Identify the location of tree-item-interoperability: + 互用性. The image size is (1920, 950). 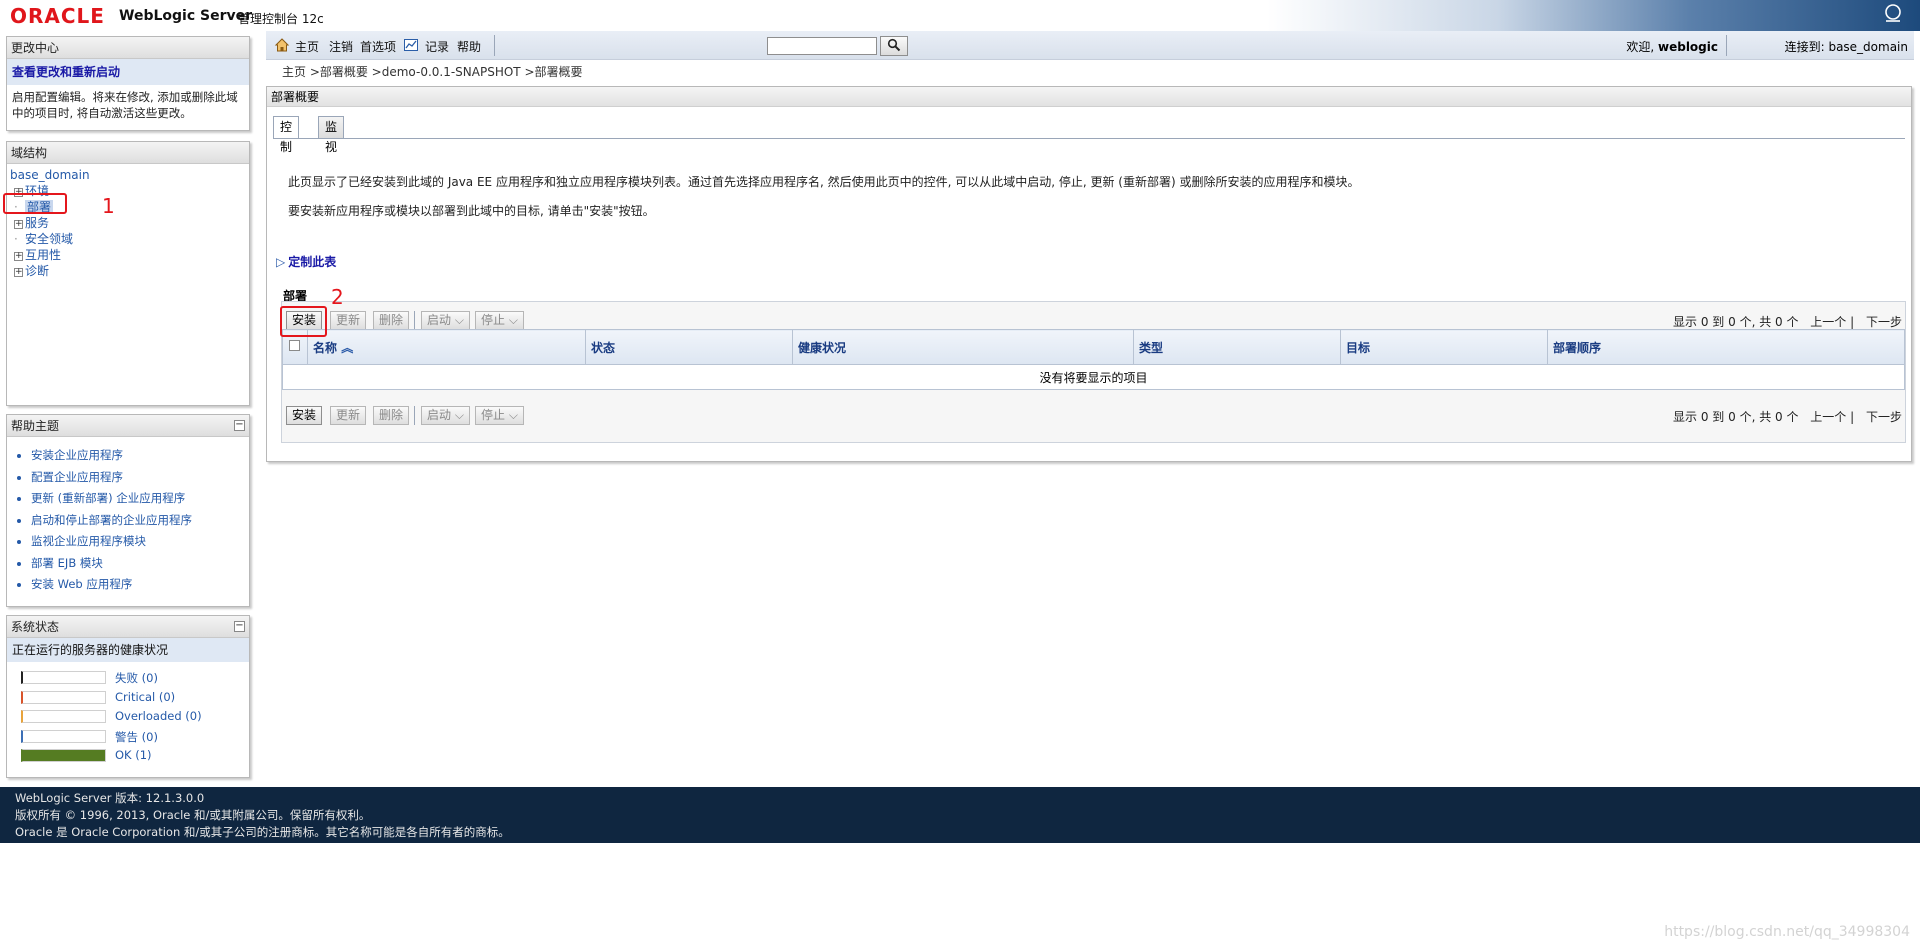
(128, 255).